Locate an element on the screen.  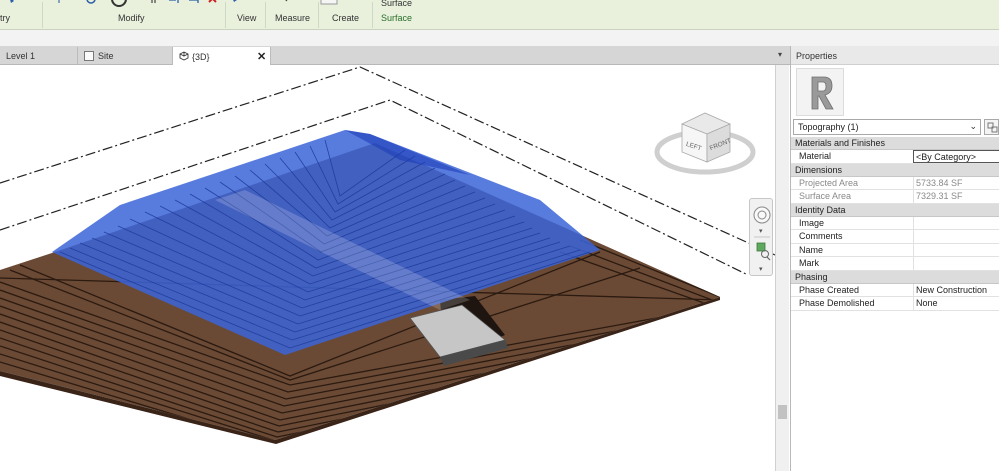
edit-type-icon is located at coordinates (992, 127).